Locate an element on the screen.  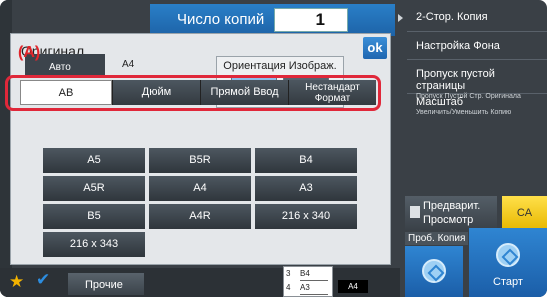
callout-marker: (A) is located at coordinates (29, 52).